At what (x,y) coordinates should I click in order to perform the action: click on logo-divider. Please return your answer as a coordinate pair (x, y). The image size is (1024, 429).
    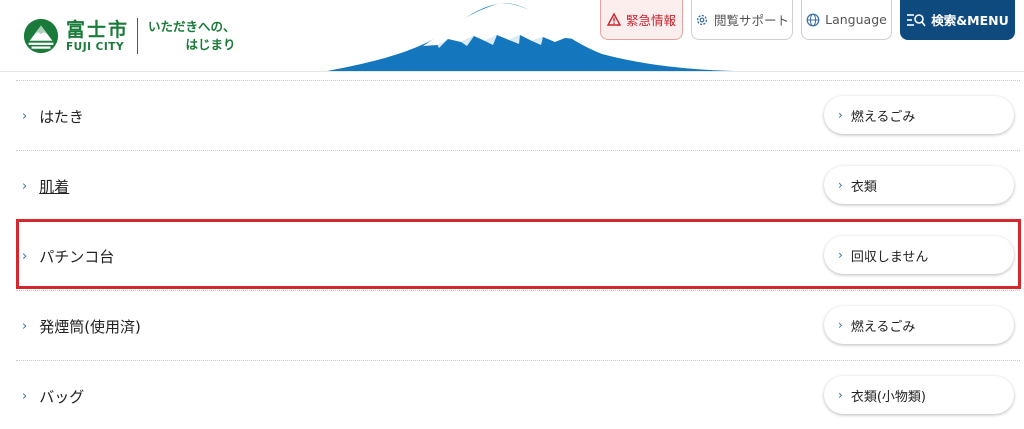
    Looking at the image, I should click on (138, 36).